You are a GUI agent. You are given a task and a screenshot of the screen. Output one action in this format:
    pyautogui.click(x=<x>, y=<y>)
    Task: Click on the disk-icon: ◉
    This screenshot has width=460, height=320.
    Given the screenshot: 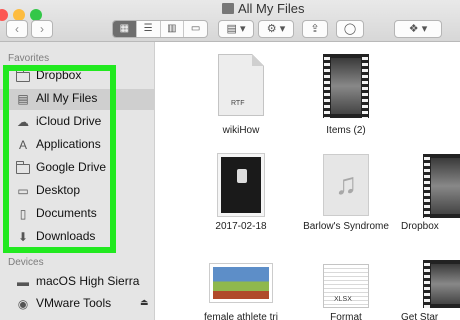 What is the action you would take?
    pyautogui.click(x=23, y=304)
    